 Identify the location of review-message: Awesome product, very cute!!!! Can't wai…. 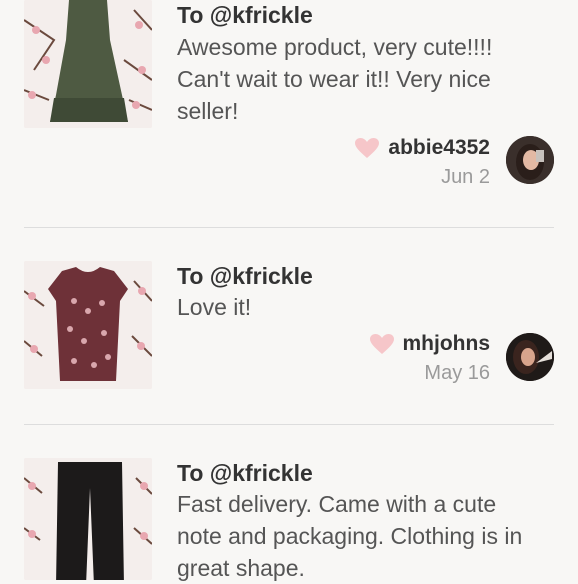
(335, 79).